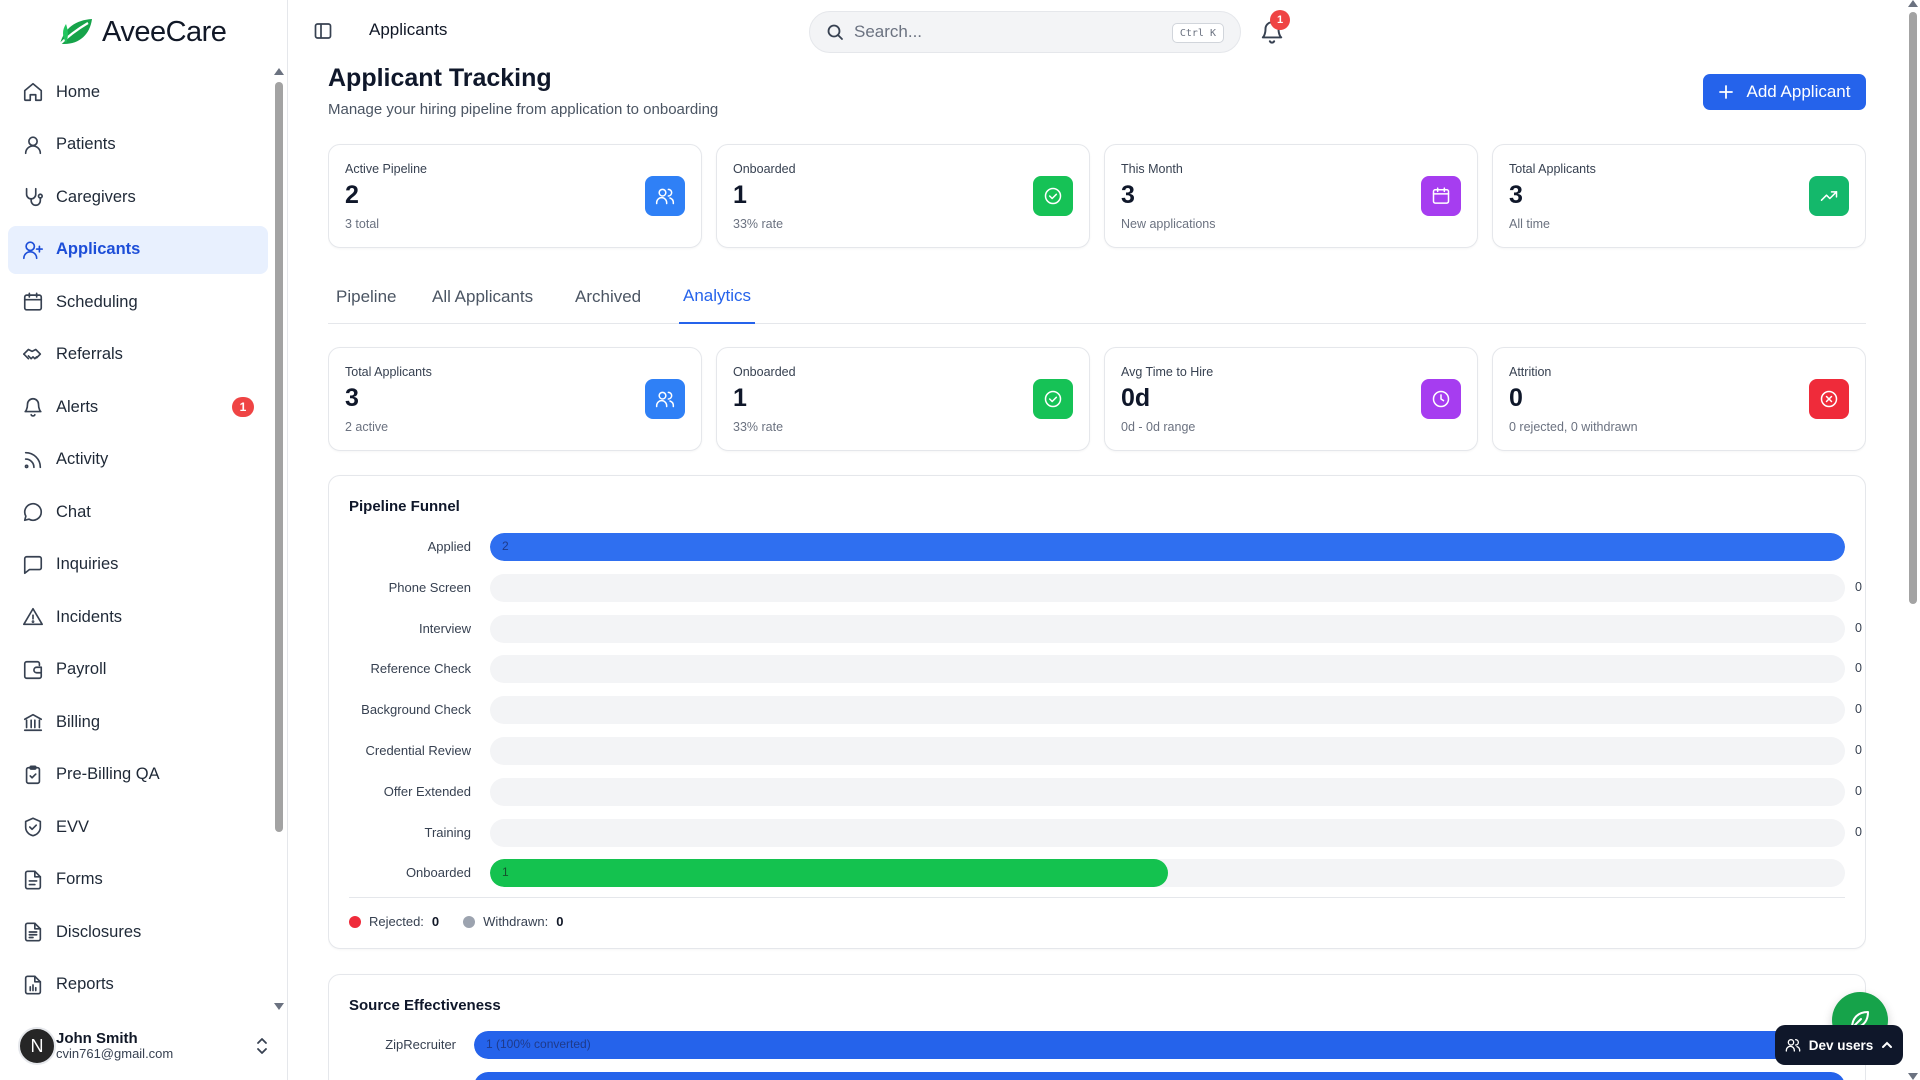 This screenshot has width=1920, height=1080. Describe the element at coordinates (758, 427) in the screenshot. I see `stat-subtext: 33% rate` at that location.